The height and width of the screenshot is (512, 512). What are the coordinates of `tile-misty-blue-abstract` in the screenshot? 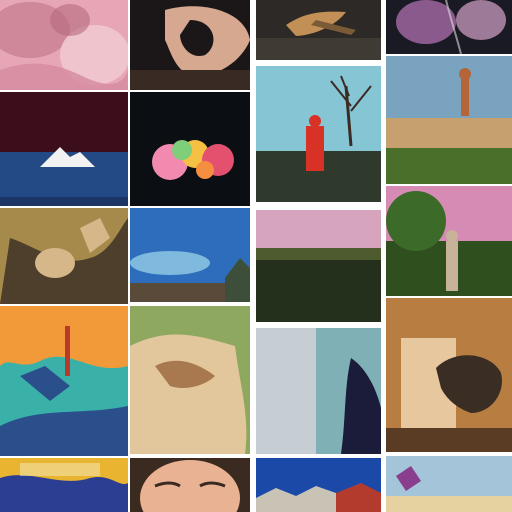 It's located at (318, 391).